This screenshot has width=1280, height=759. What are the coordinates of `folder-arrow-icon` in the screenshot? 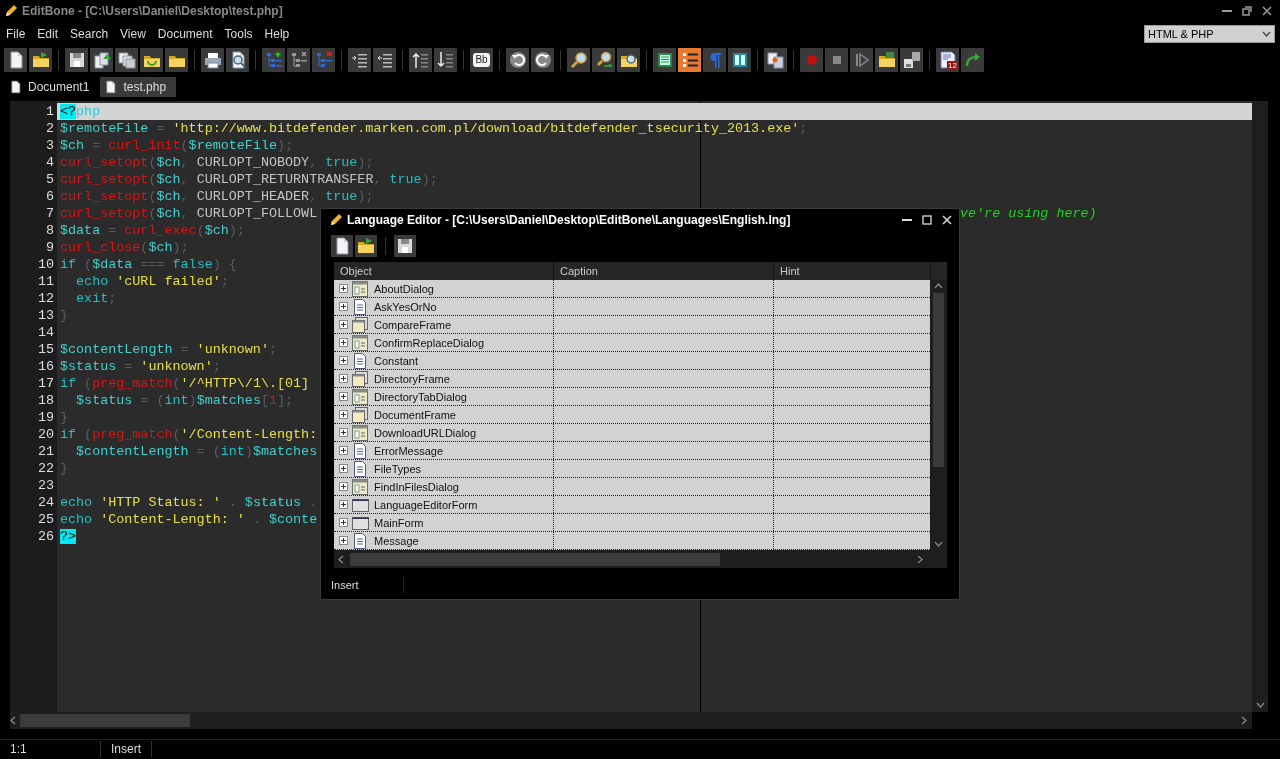 It's located at (366, 246).